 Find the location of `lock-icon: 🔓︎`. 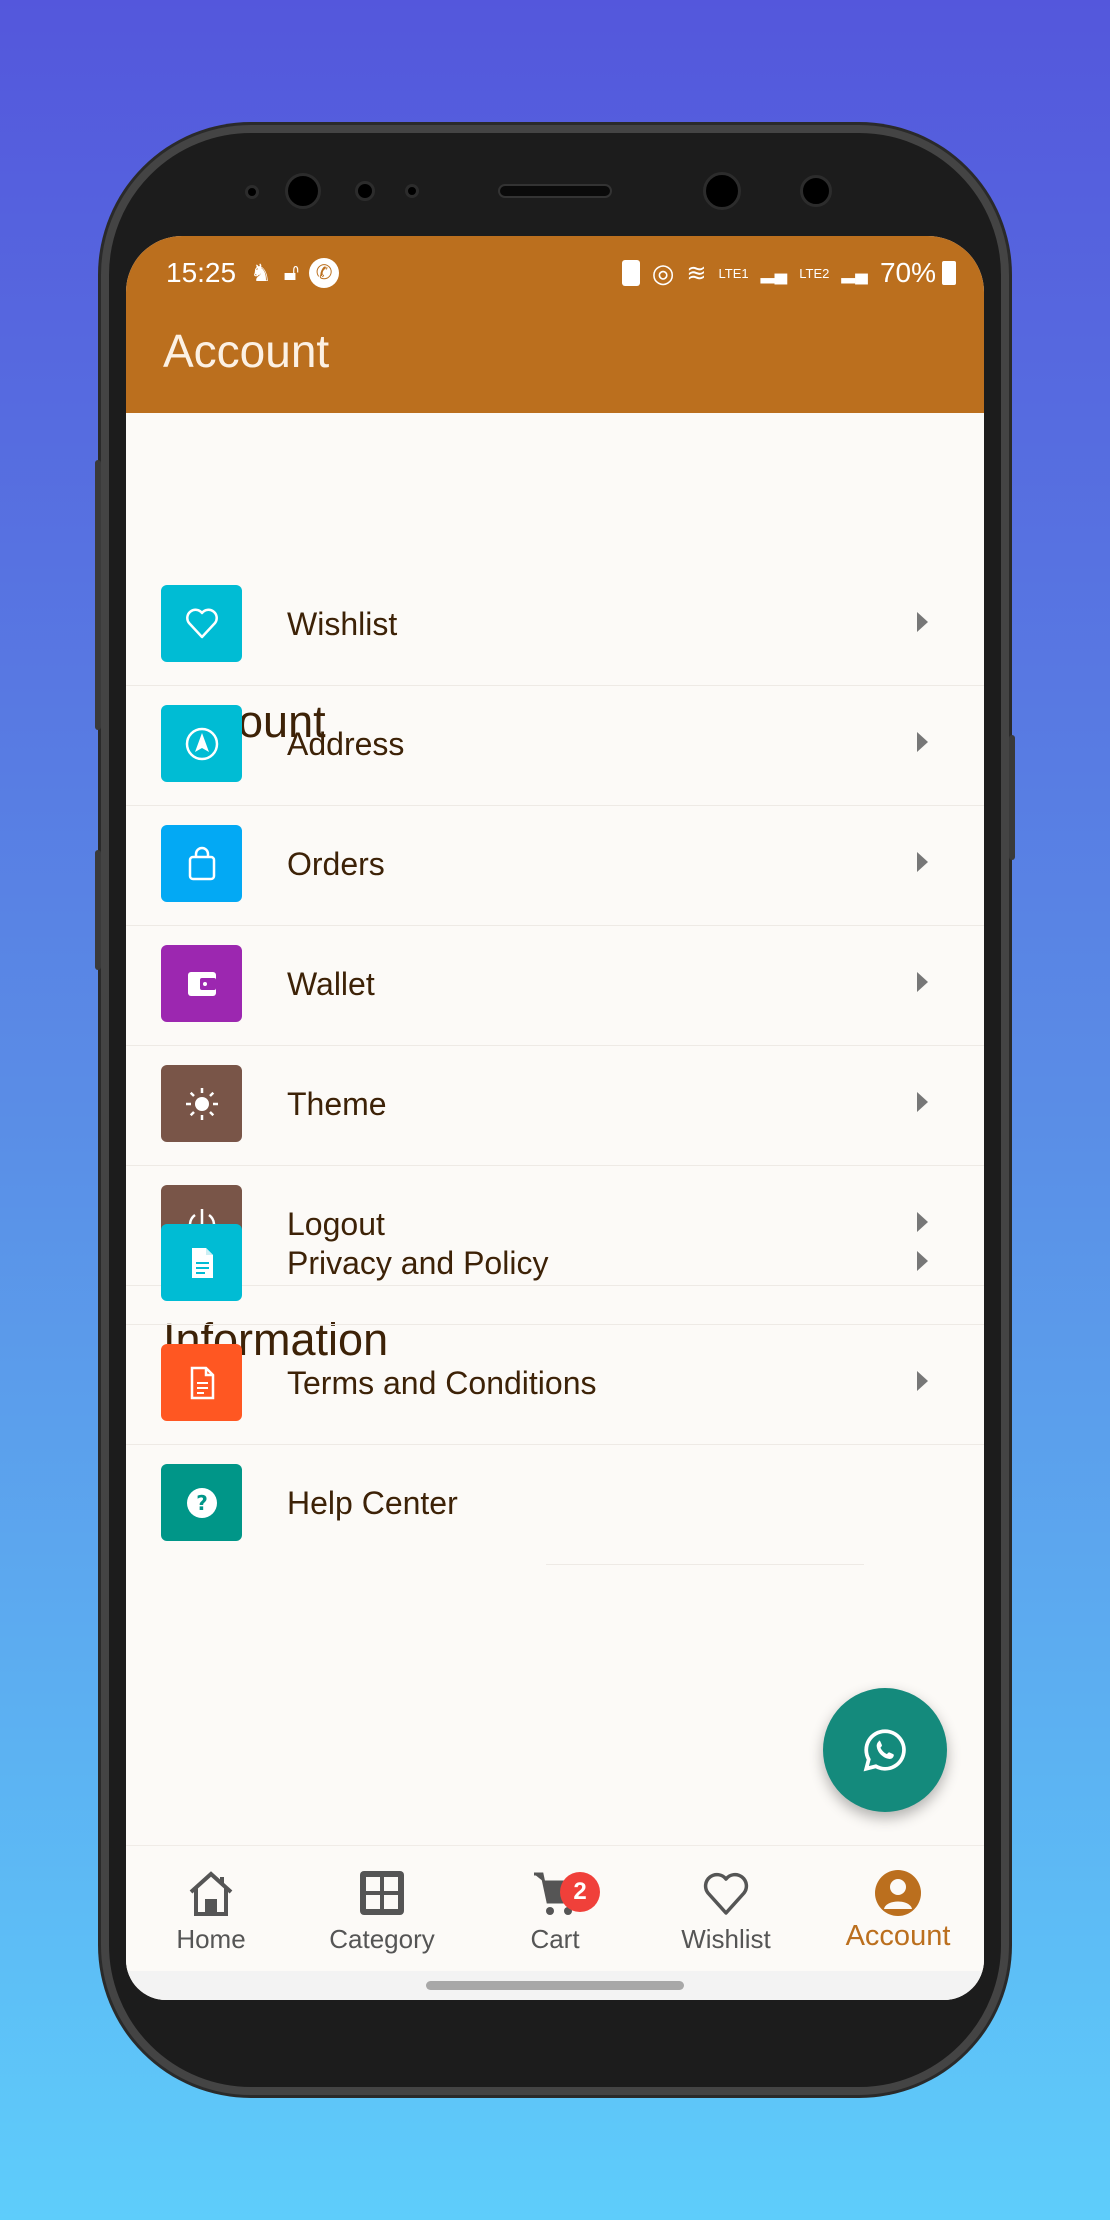

lock-icon: 🔓︎ is located at coordinates (291, 272).